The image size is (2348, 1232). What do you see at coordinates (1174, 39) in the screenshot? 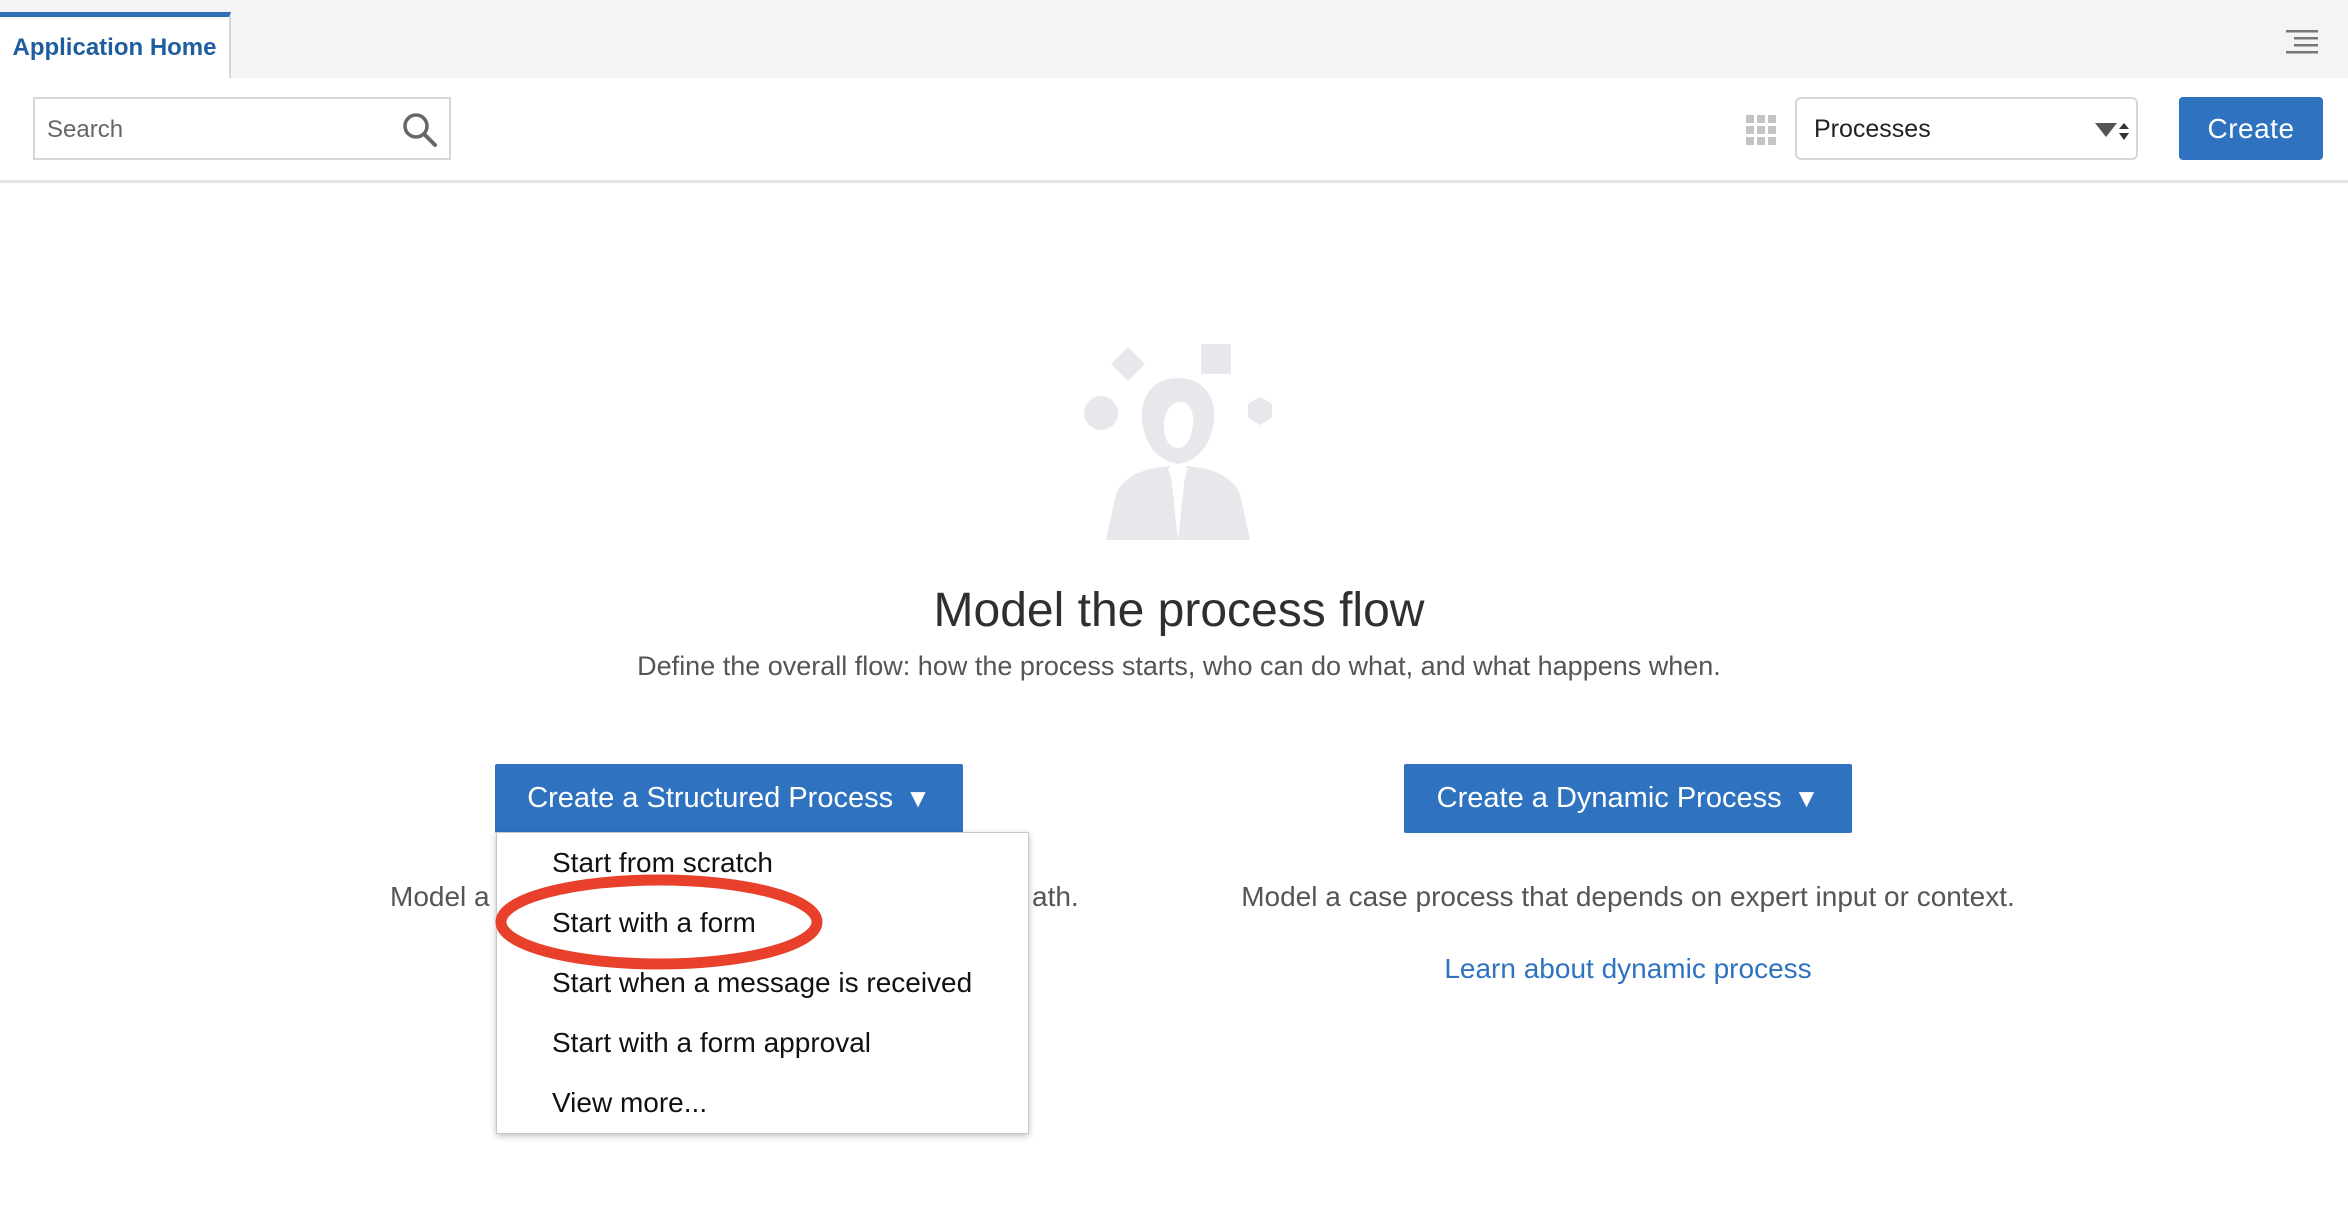
I see `tab-bar: Application Home` at bounding box center [1174, 39].